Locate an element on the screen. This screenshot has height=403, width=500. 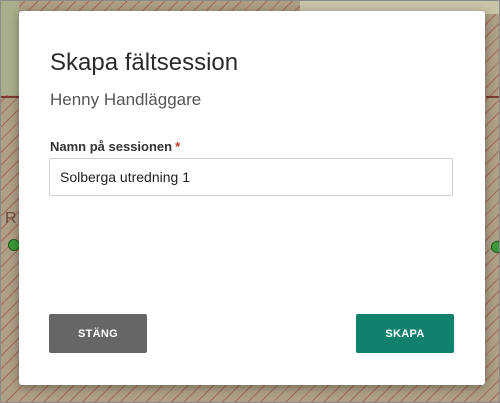
session-name-label: Namn på sessionen * is located at coordinates (115, 146).